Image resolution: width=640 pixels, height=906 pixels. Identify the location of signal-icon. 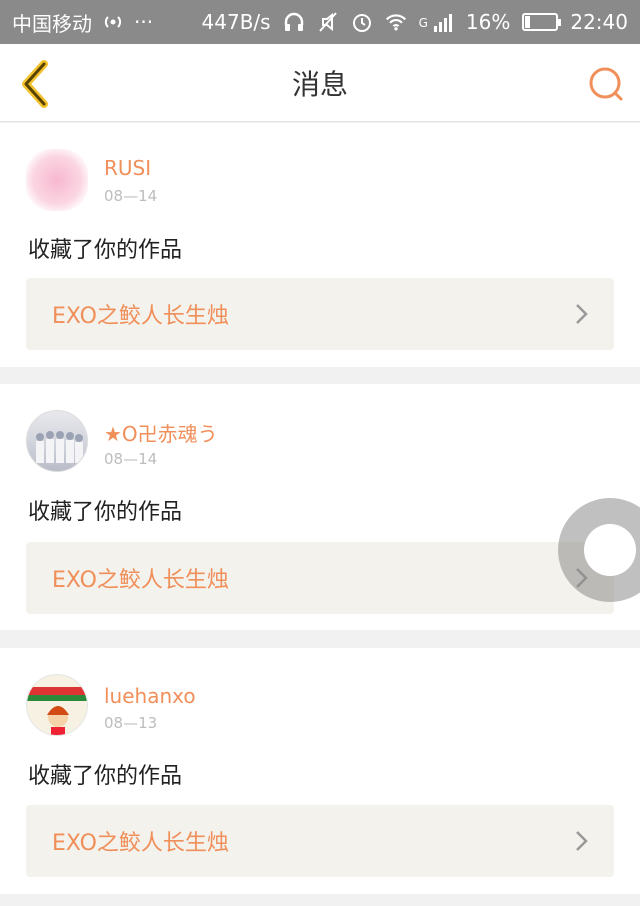
(442, 23).